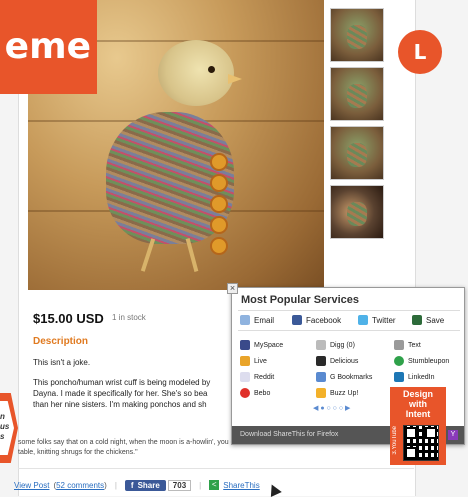  What do you see at coordinates (262, 393) in the screenshot?
I see `share-service-label: Bebo` at bounding box center [262, 393].